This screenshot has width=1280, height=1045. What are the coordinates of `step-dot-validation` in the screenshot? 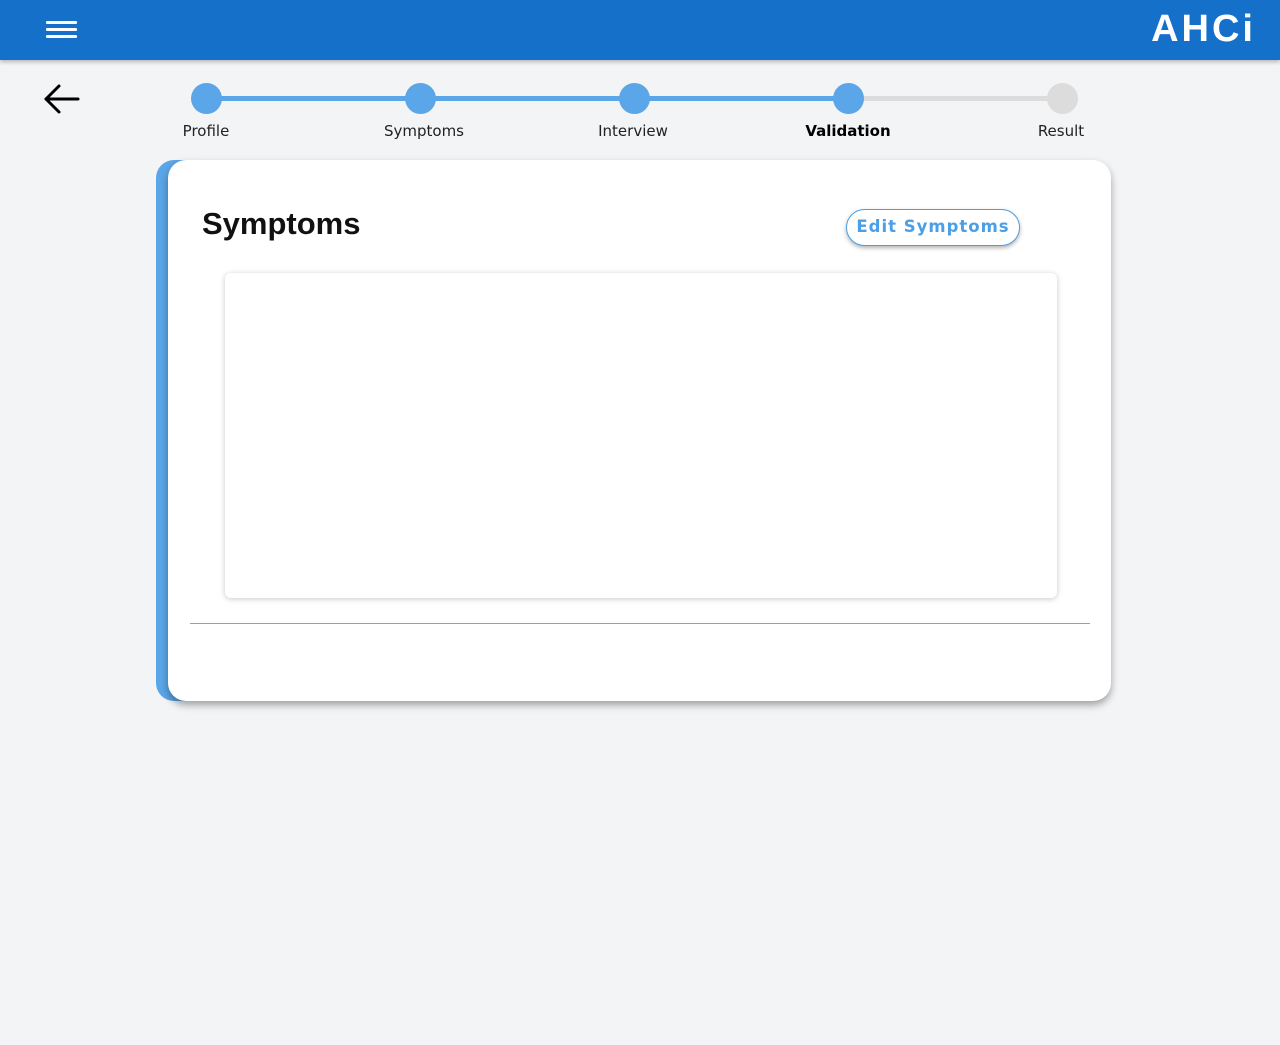 It's located at (848, 98).